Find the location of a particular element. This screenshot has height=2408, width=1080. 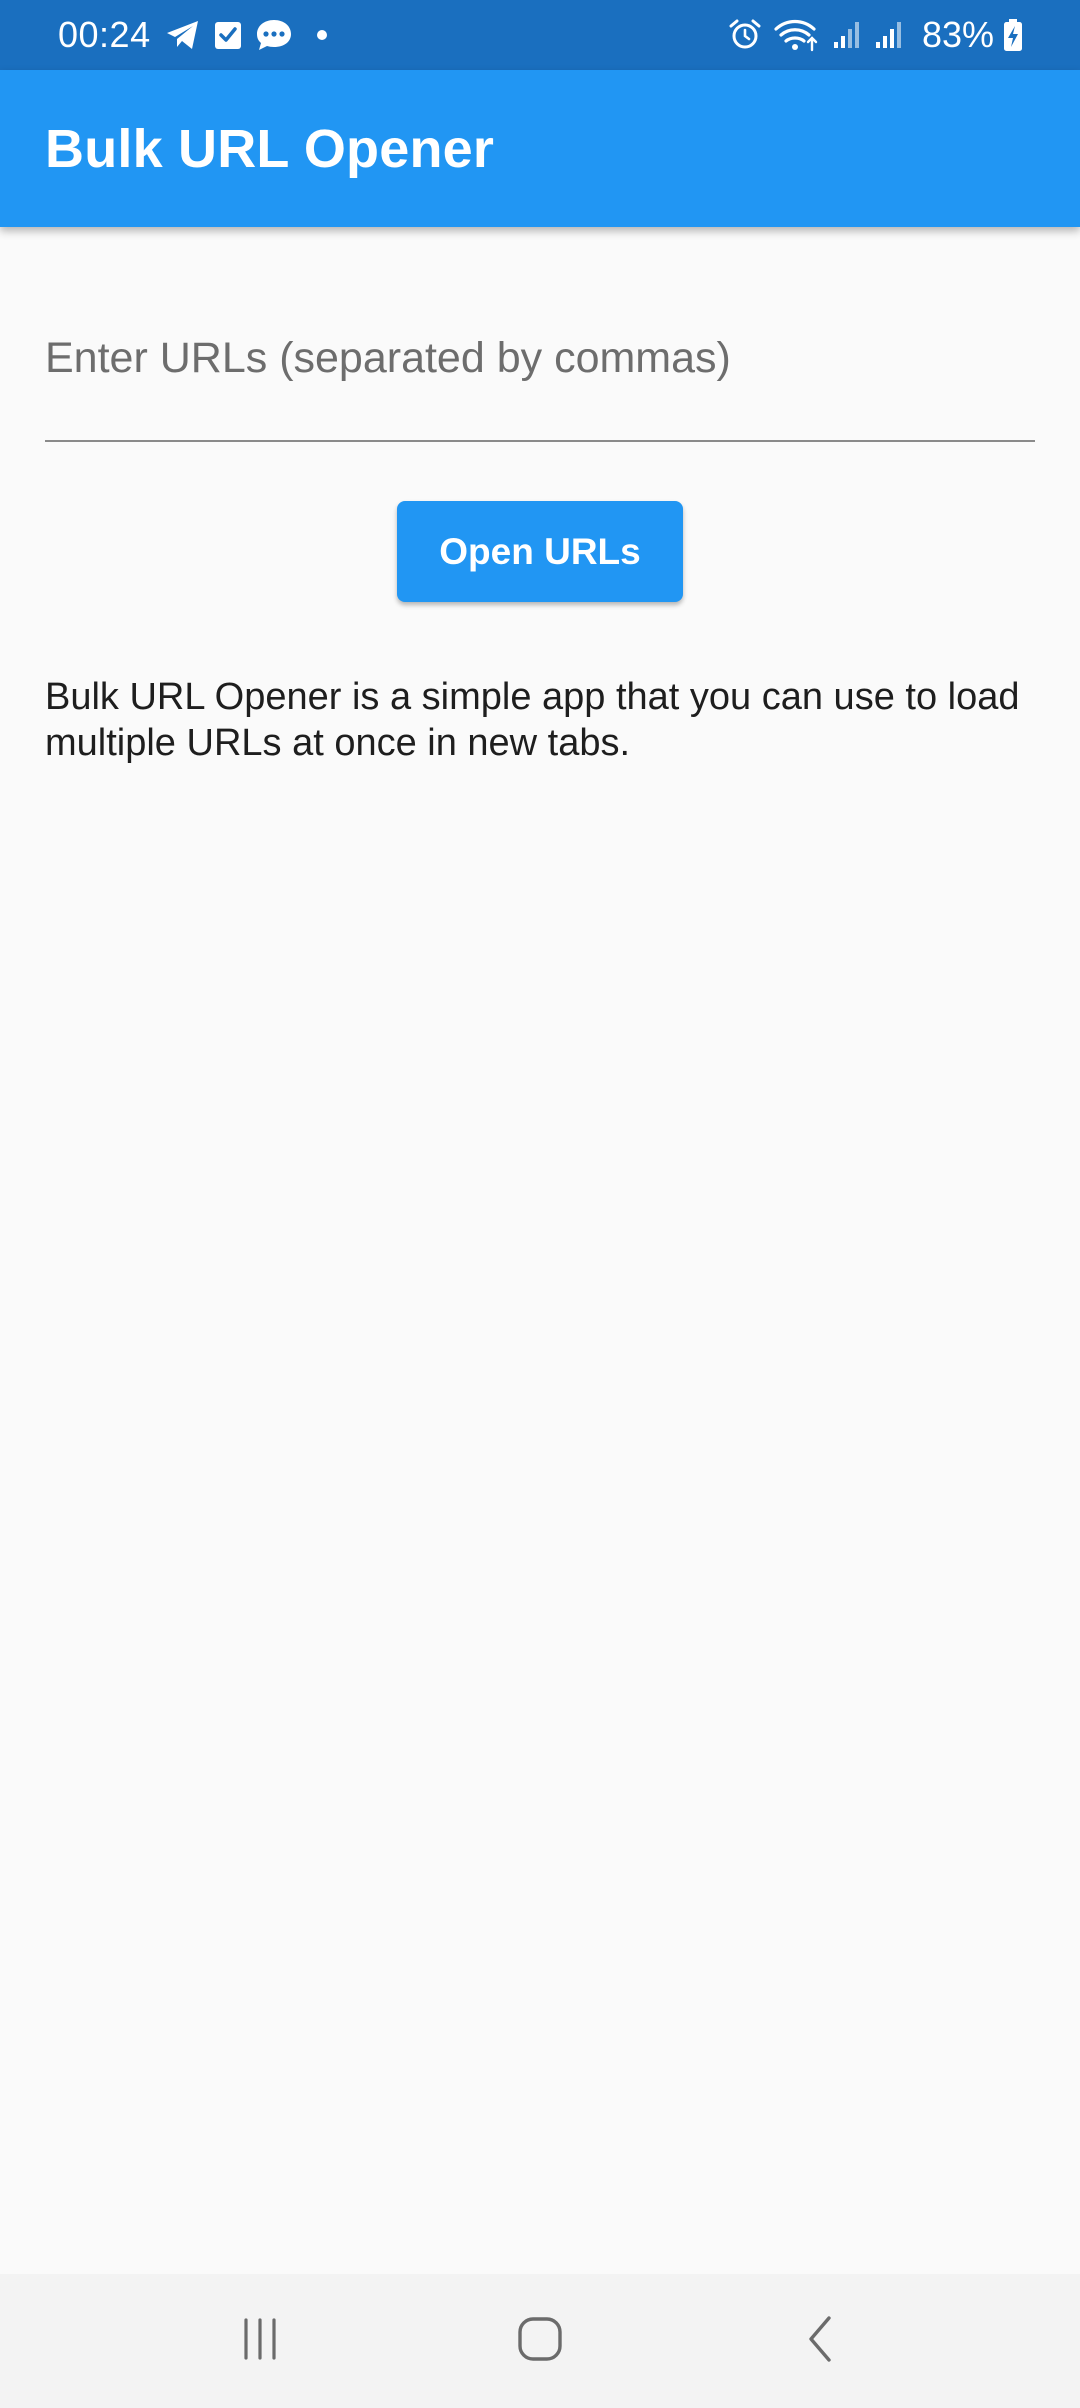

home-button is located at coordinates (540, 2341).